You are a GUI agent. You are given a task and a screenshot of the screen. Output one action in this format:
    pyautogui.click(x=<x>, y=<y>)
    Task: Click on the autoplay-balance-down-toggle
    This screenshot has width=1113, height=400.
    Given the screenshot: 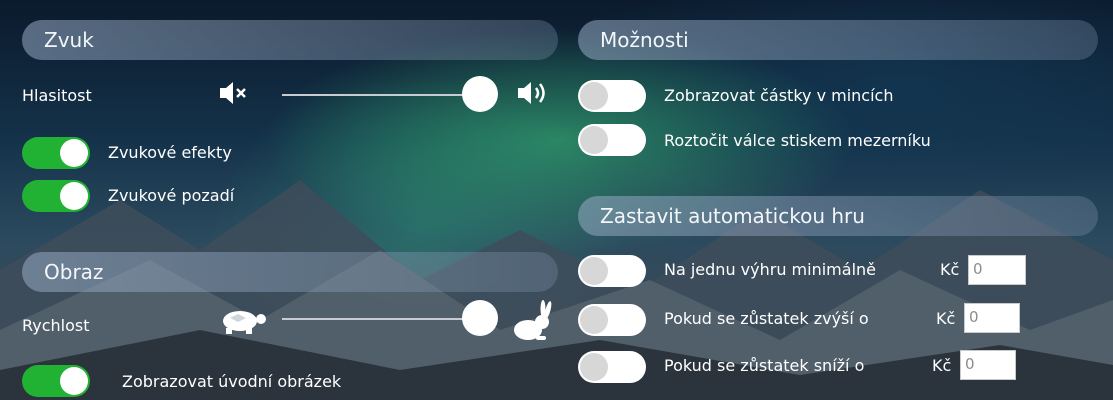 What is the action you would take?
    pyautogui.click(x=612, y=367)
    